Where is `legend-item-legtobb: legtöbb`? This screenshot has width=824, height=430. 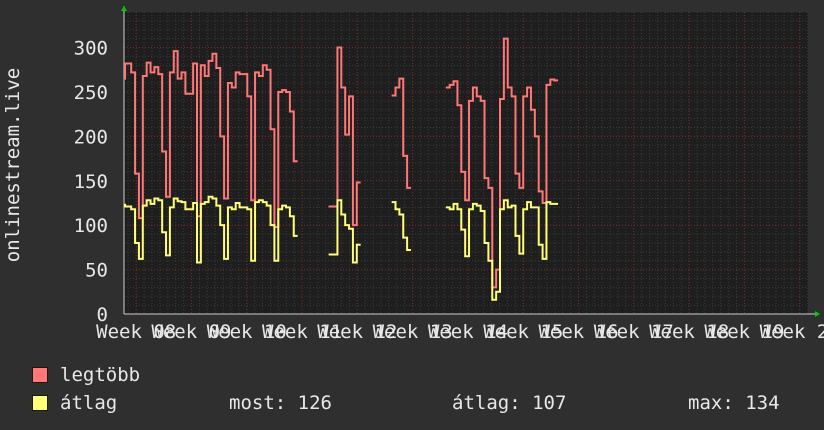 legend-item-legtobb: legtöbb is located at coordinates (86, 375).